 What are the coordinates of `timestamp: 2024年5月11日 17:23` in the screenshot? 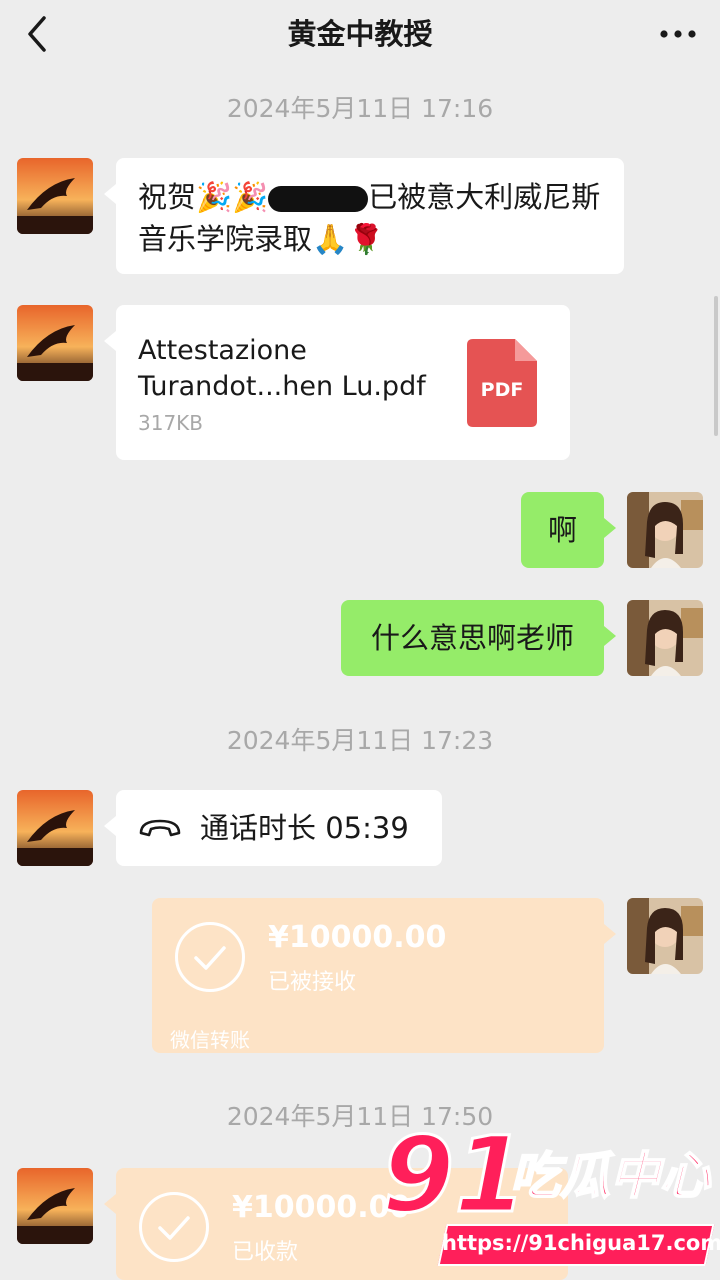 It's located at (360, 740).